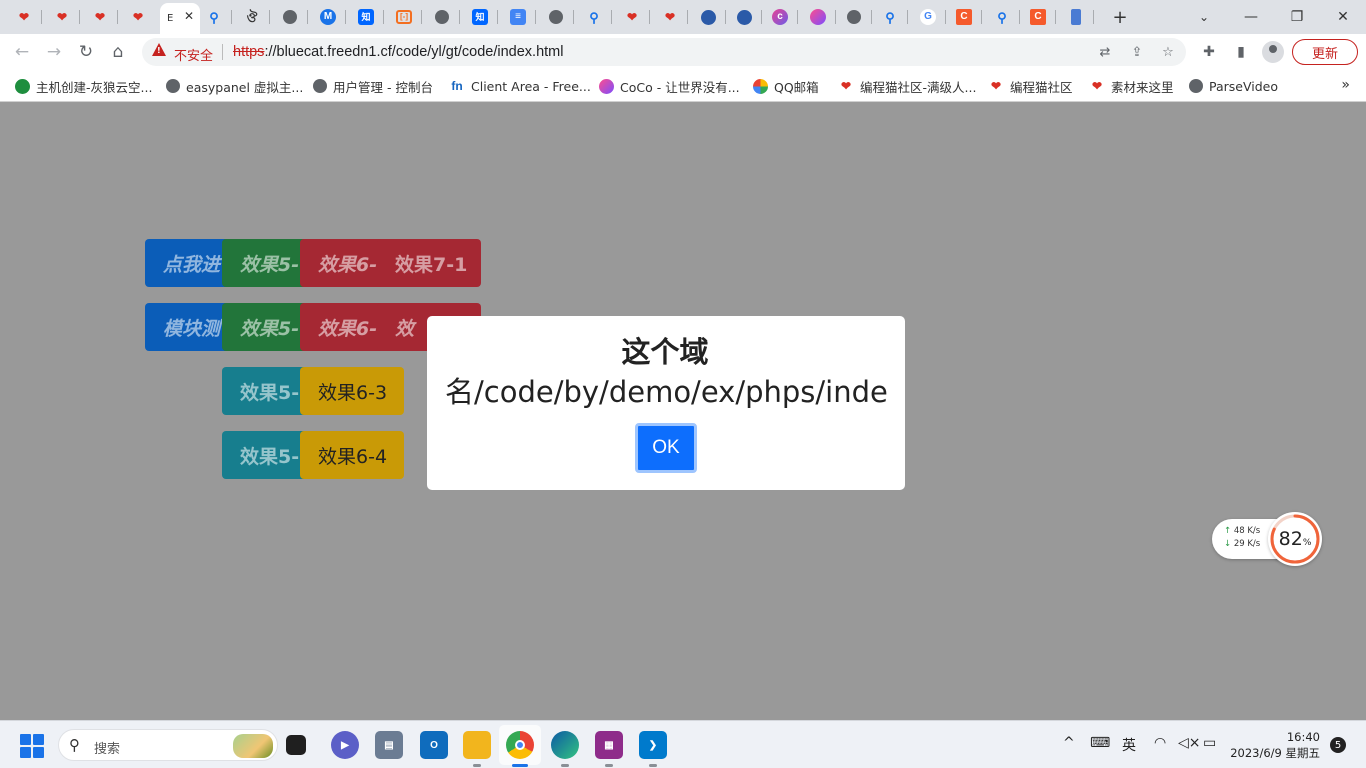 The width and height of the screenshot is (1366, 768). What do you see at coordinates (32, 746) in the screenshot?
I see `start-button` at bounding box center [32, 746].